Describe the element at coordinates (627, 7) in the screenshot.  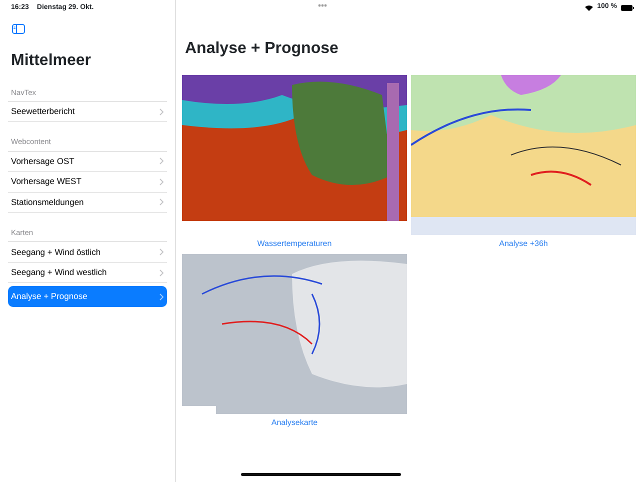
I see `battery-icon` at that location.